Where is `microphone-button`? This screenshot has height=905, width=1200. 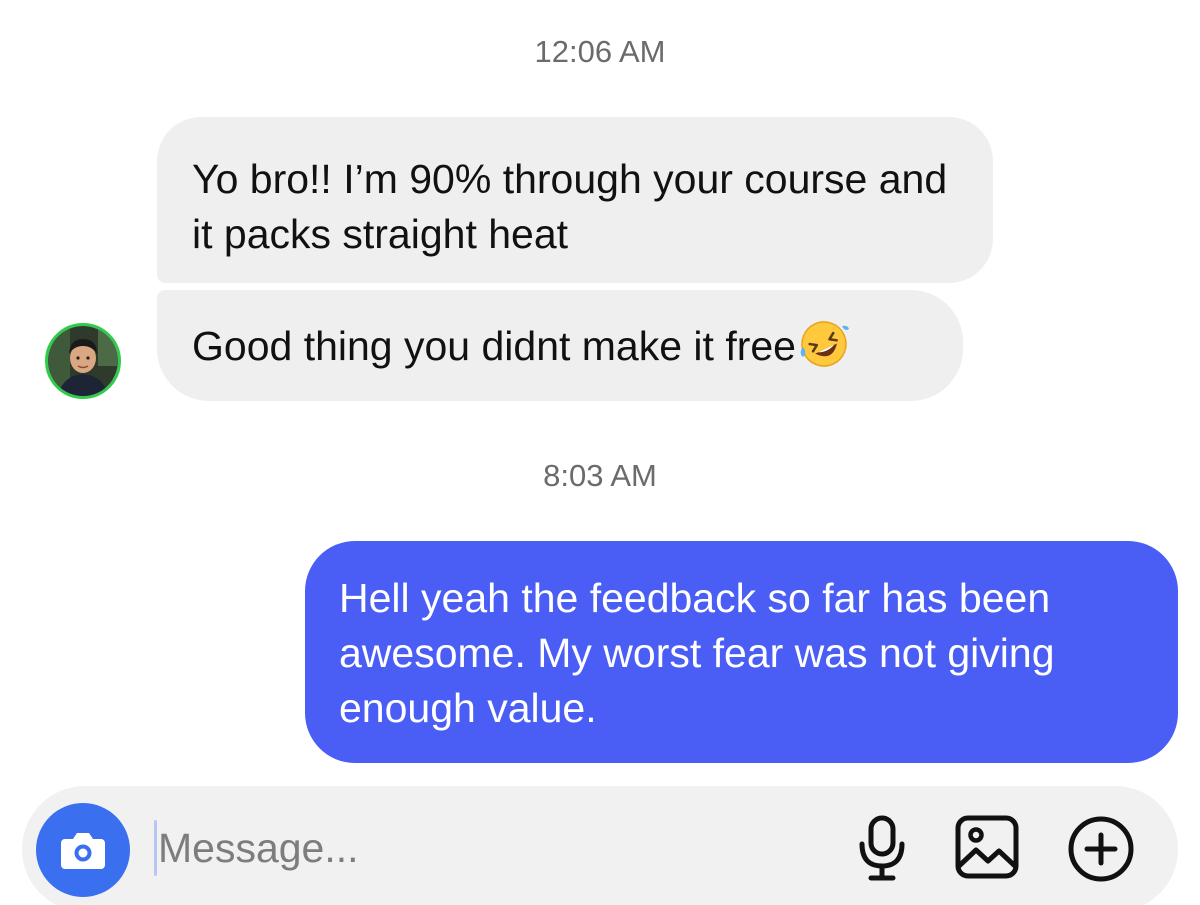
microphone-button is located at coordinates (882, 849).